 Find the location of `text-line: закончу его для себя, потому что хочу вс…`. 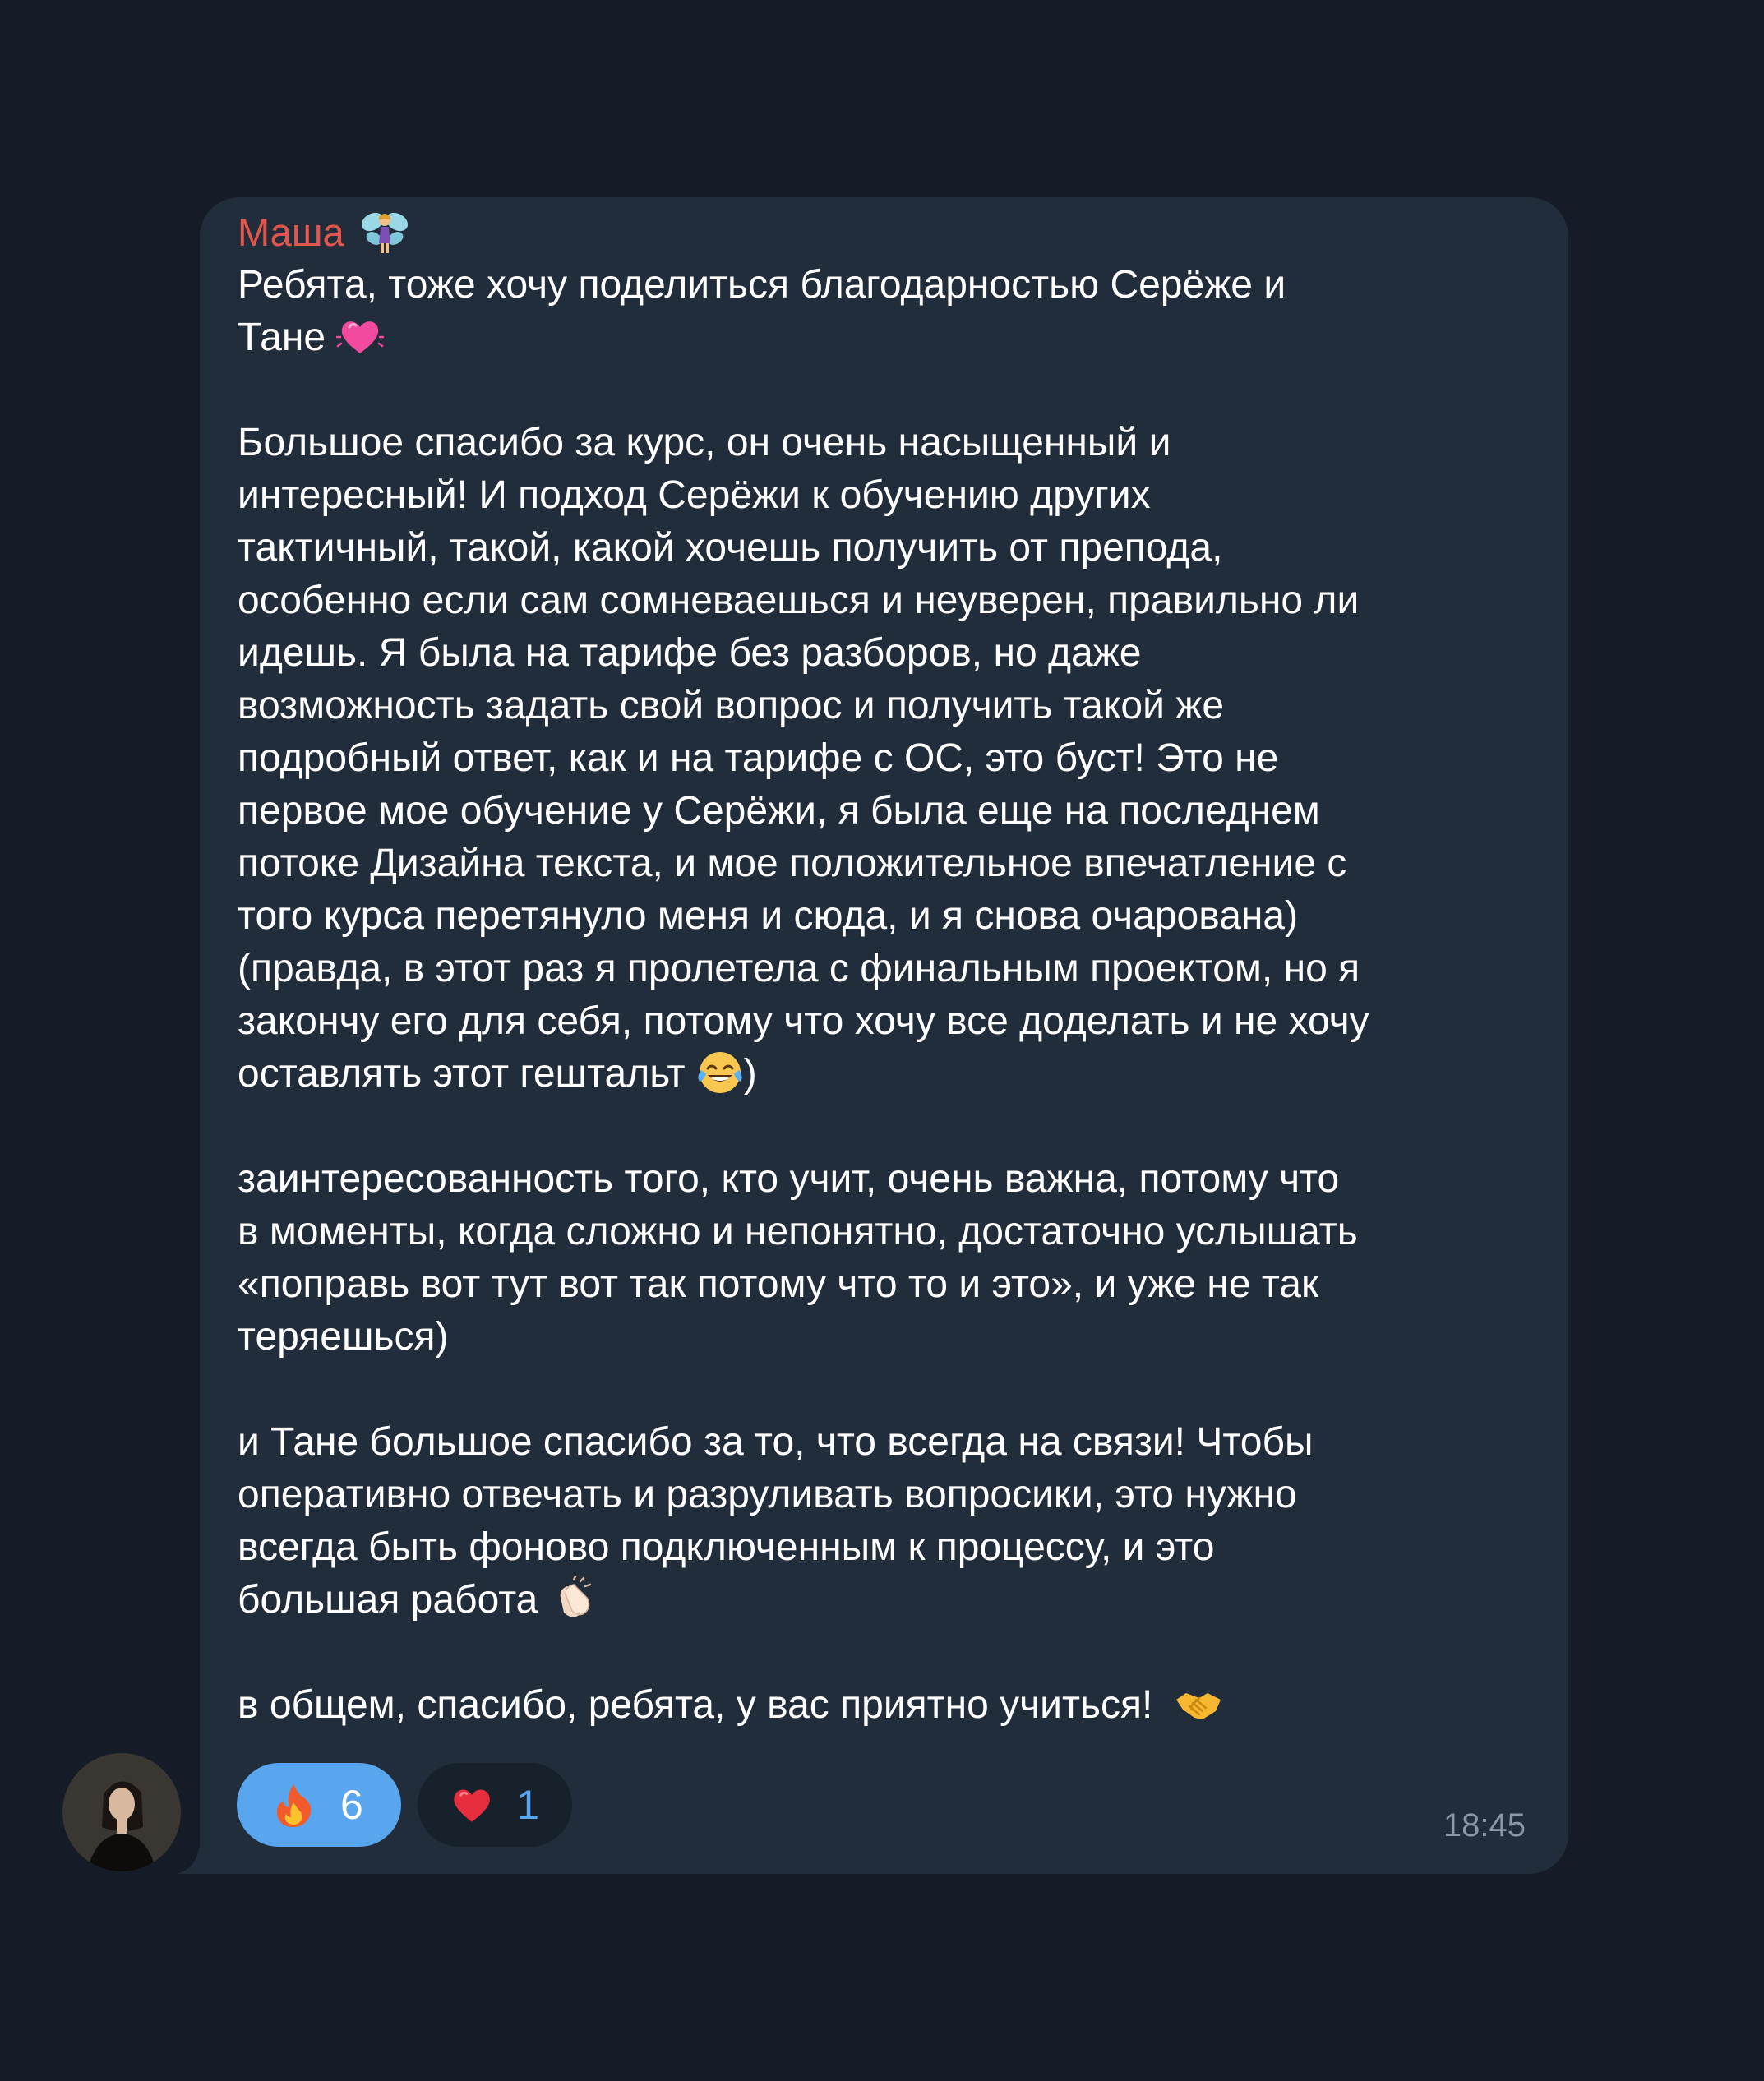

text-line: закончу его для себя, потому что хочу вс… is located at coordinates (803, 1021).